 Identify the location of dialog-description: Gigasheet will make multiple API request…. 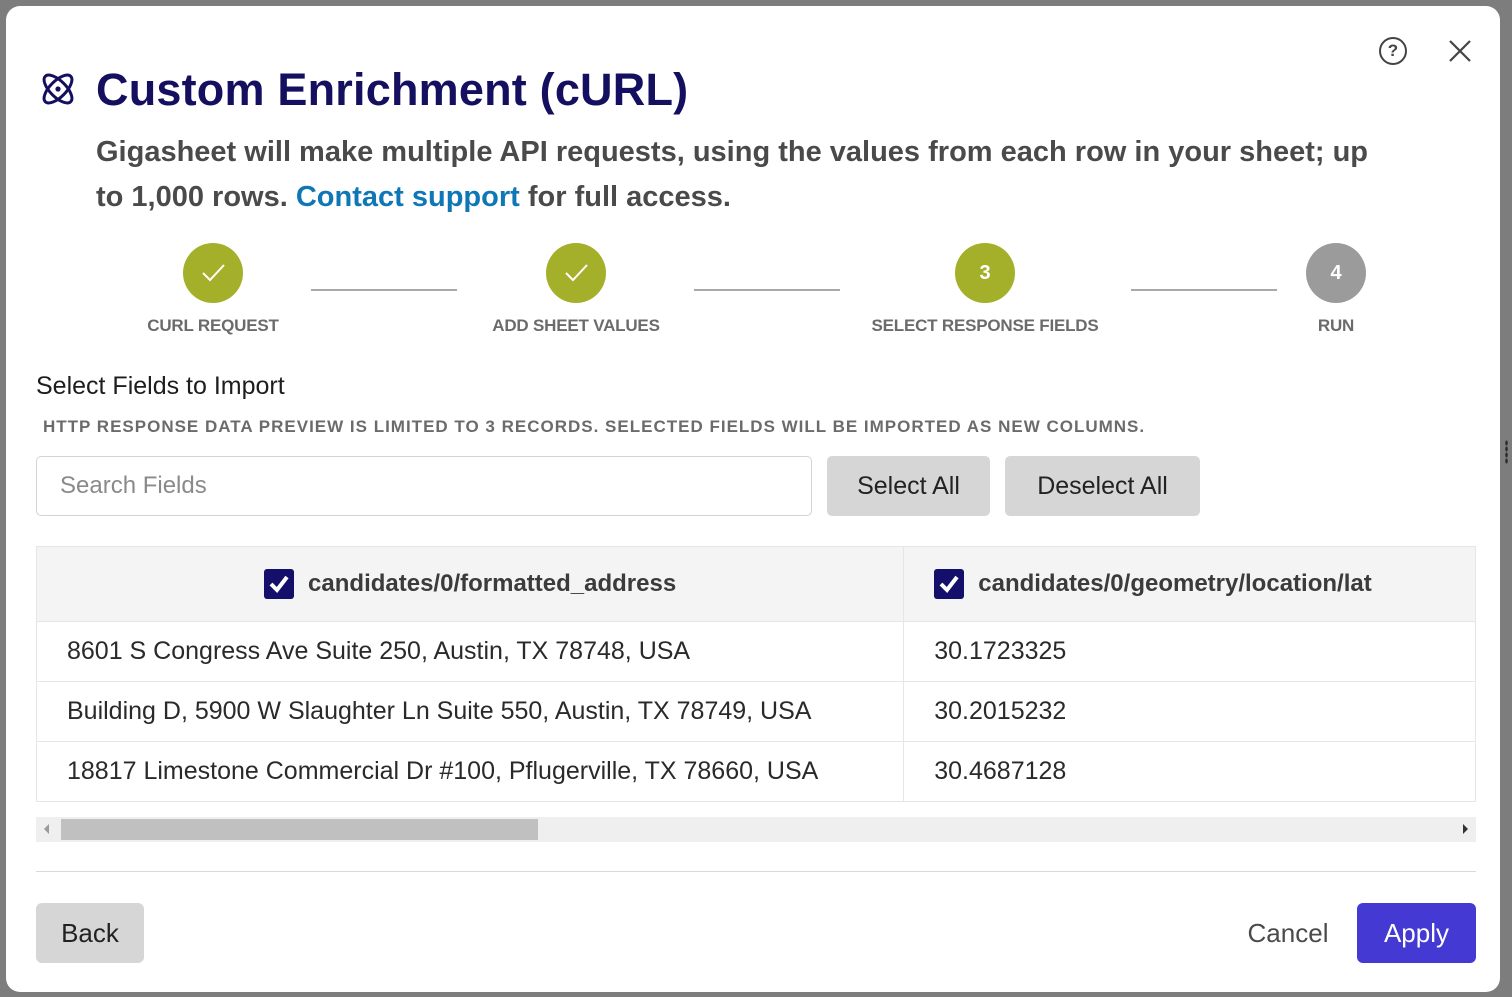
(736, 175).